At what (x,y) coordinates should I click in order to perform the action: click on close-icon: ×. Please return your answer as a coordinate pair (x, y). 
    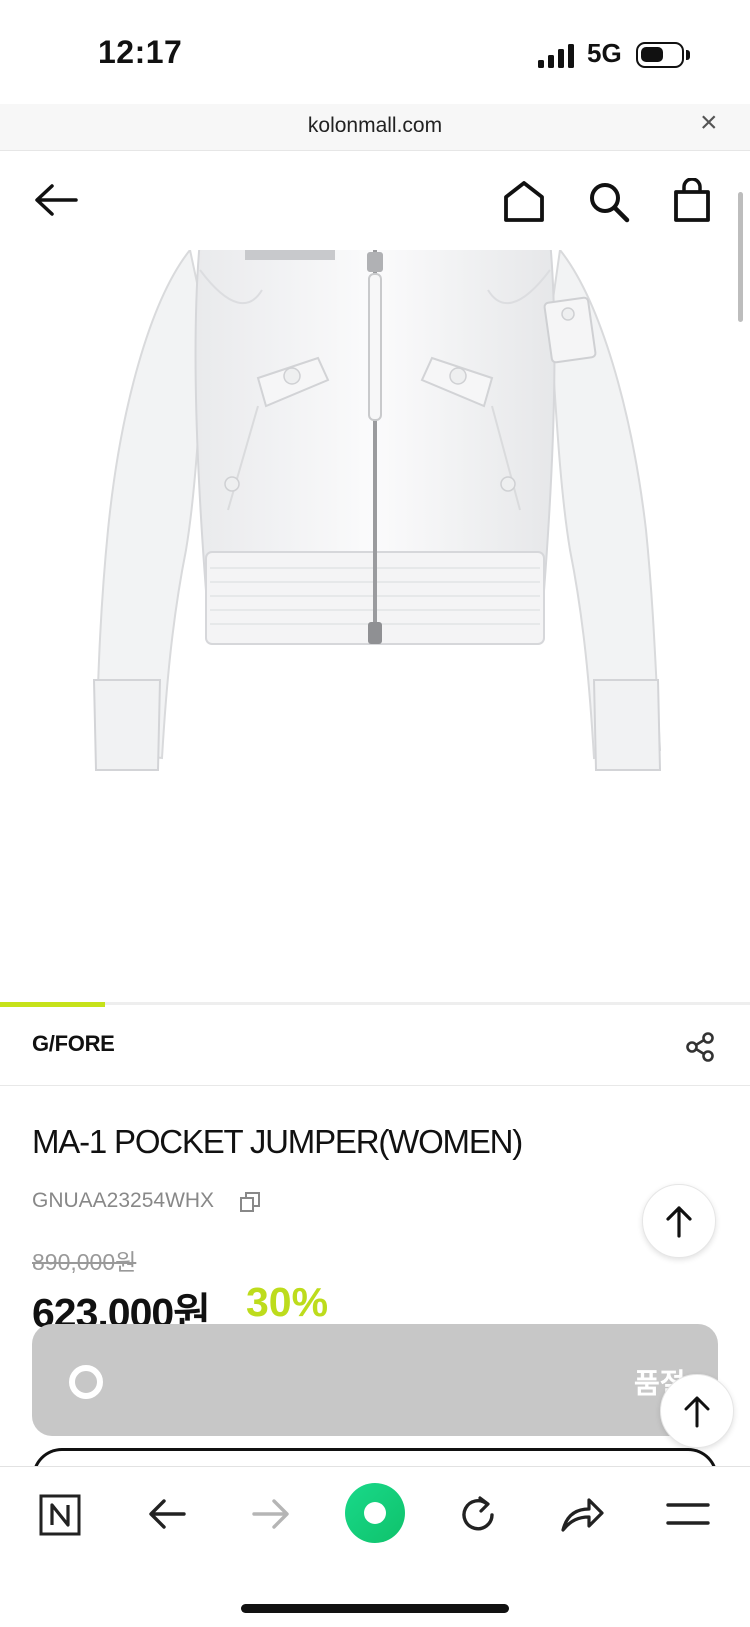
    Looking at the image, I should click on (709, 123).